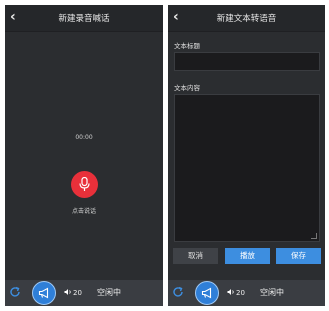 The image size is (329, 311). I want to click on record-timer: 00:00, so click(84, 137).